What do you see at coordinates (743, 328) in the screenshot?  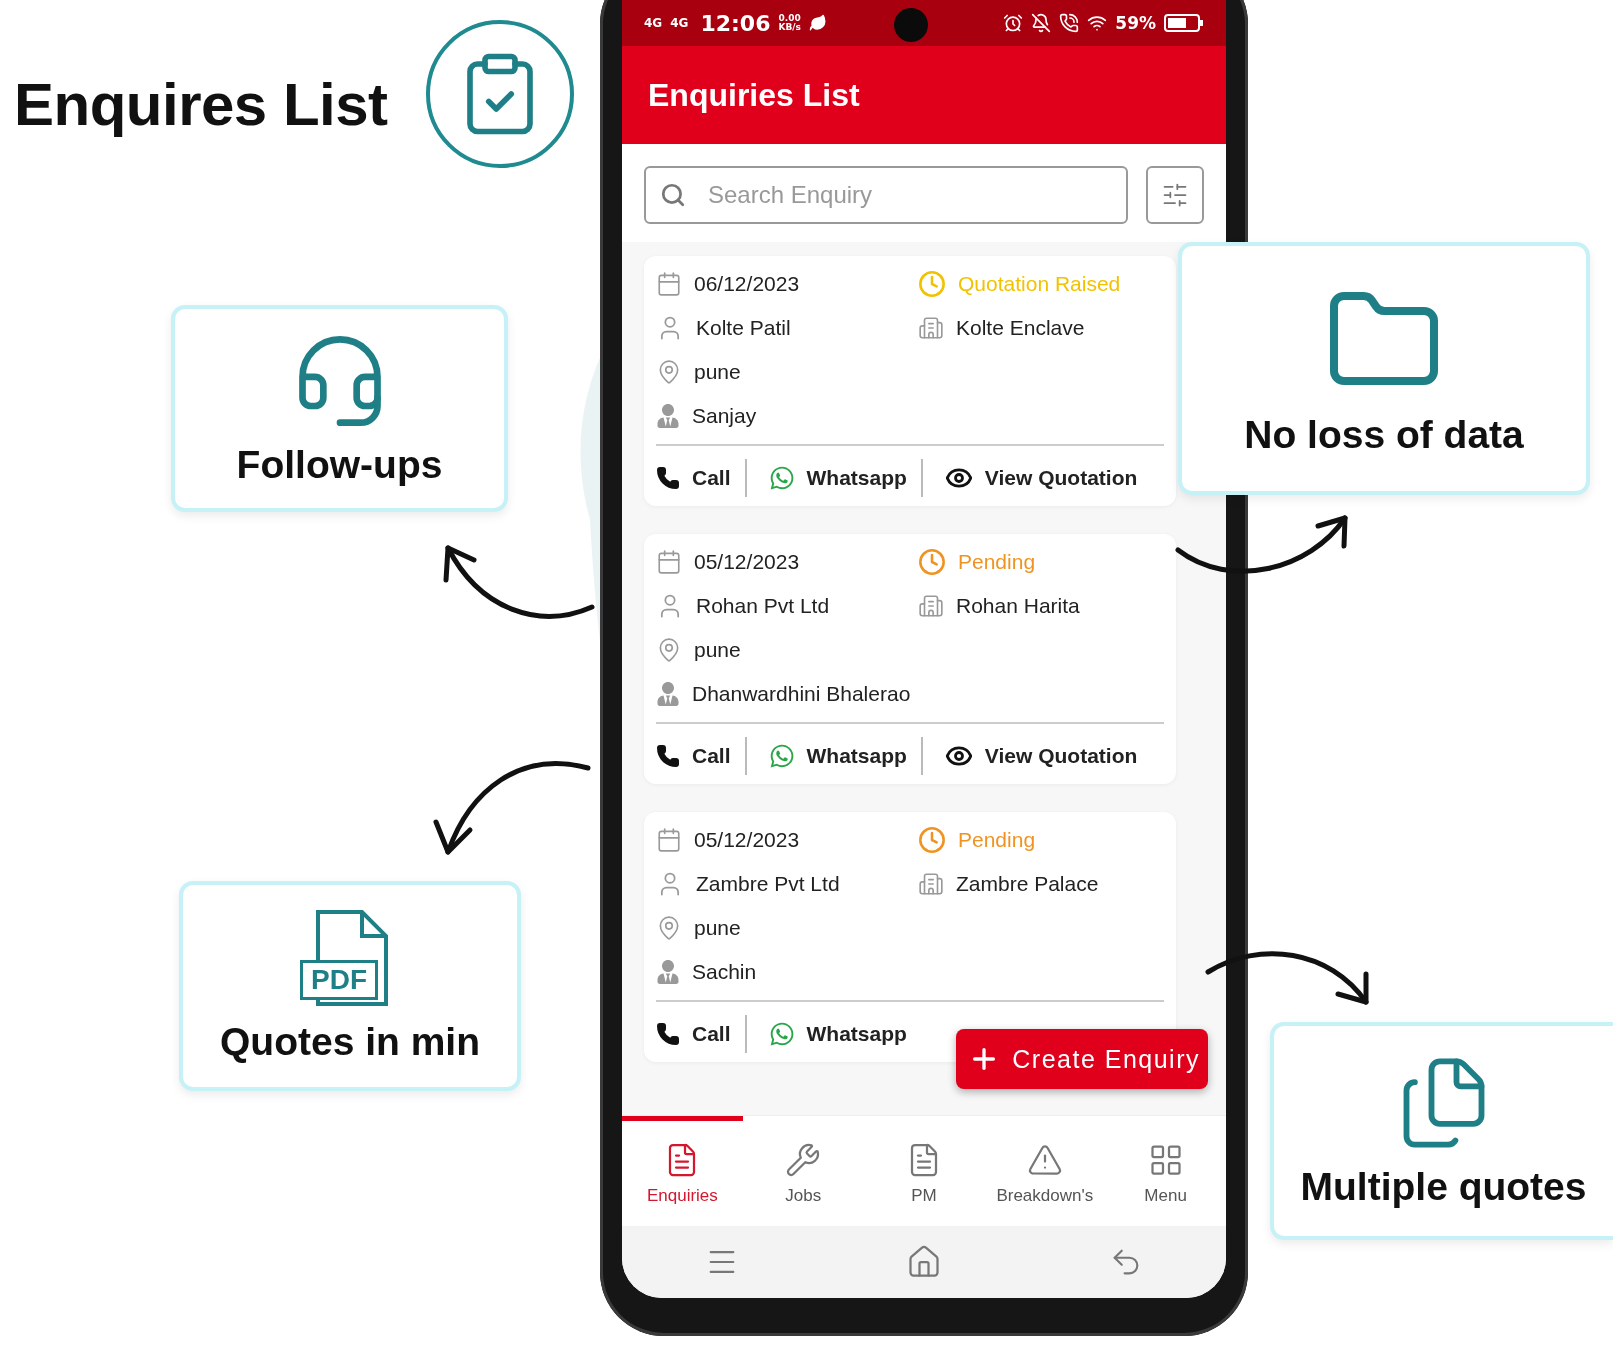 I see `customer-name: Kolte Patil` at bounding box center [743, 328].